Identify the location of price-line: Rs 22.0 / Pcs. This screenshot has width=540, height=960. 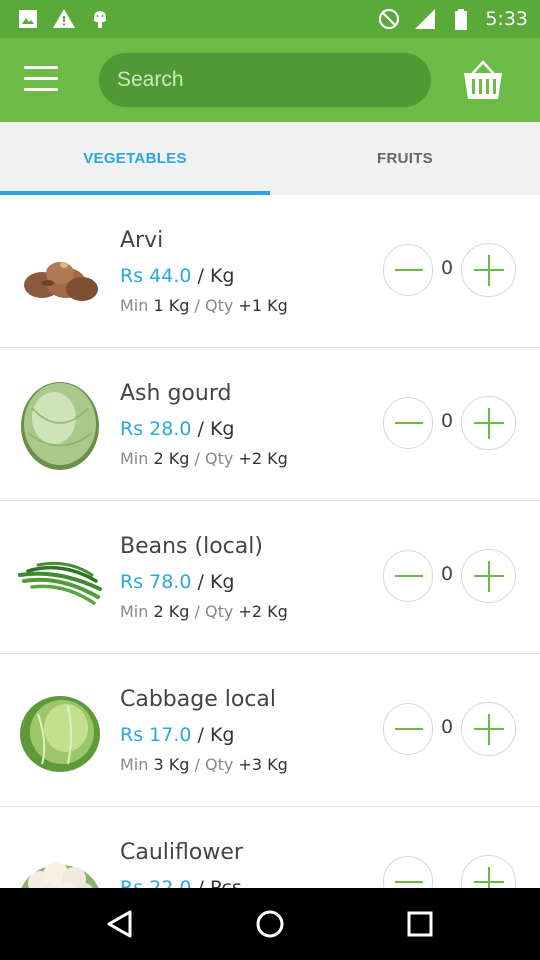
(181, 882).